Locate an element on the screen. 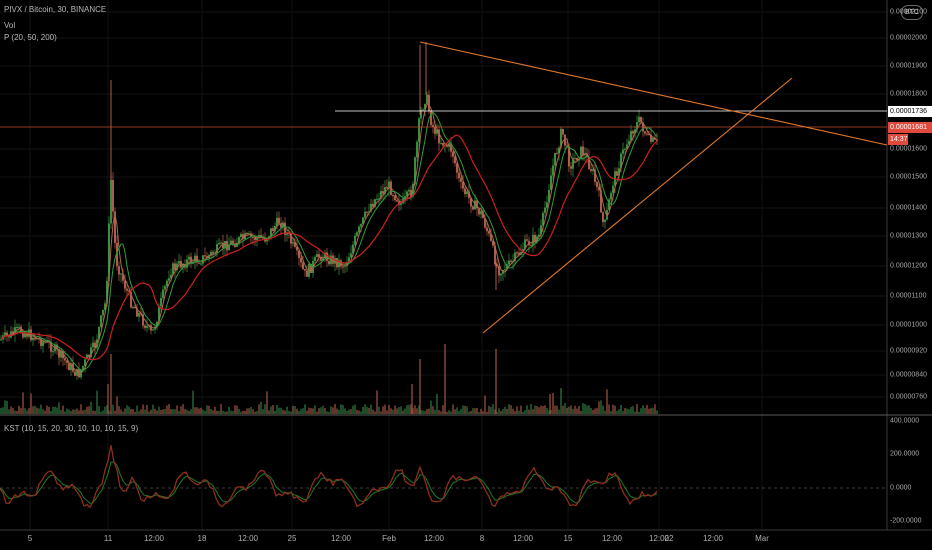  symbol-legend: PIVX / Bitcoin, 30, BINANCE is located at coordinates (55, 9).